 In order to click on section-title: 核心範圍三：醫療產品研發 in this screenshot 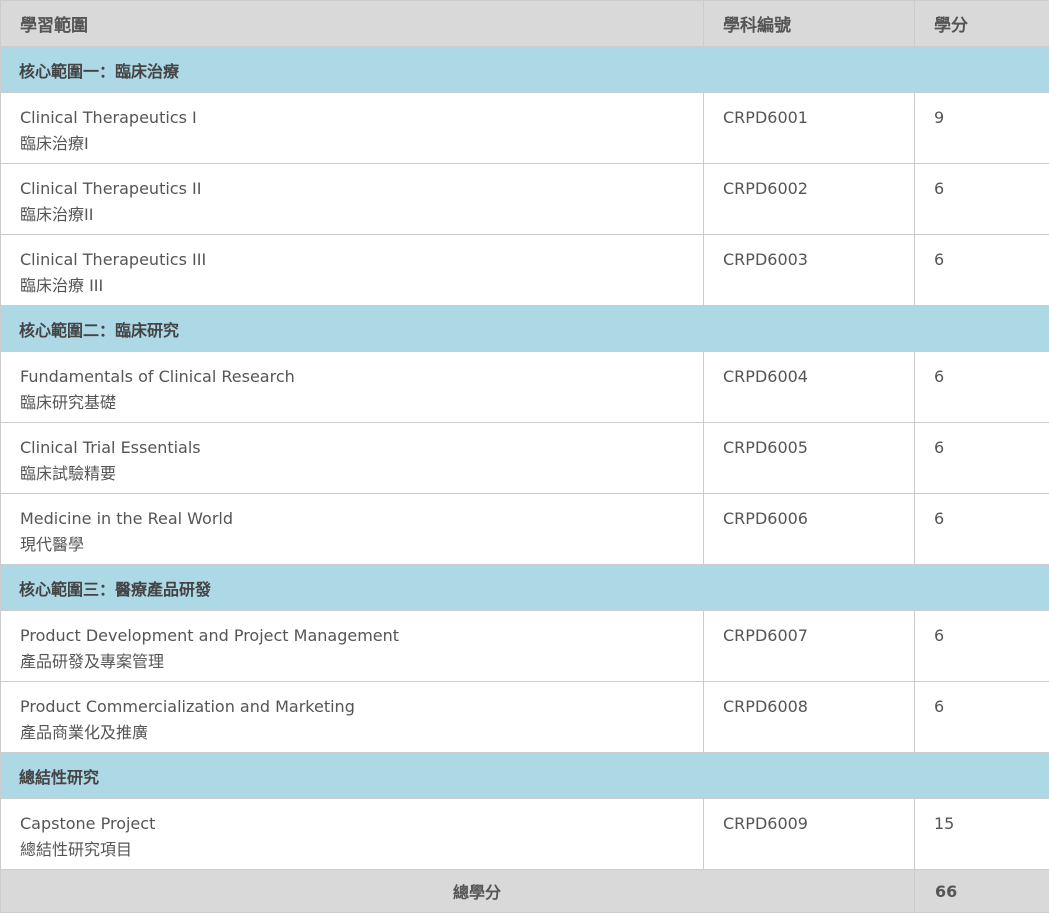, I will do `click(524, 587)`.